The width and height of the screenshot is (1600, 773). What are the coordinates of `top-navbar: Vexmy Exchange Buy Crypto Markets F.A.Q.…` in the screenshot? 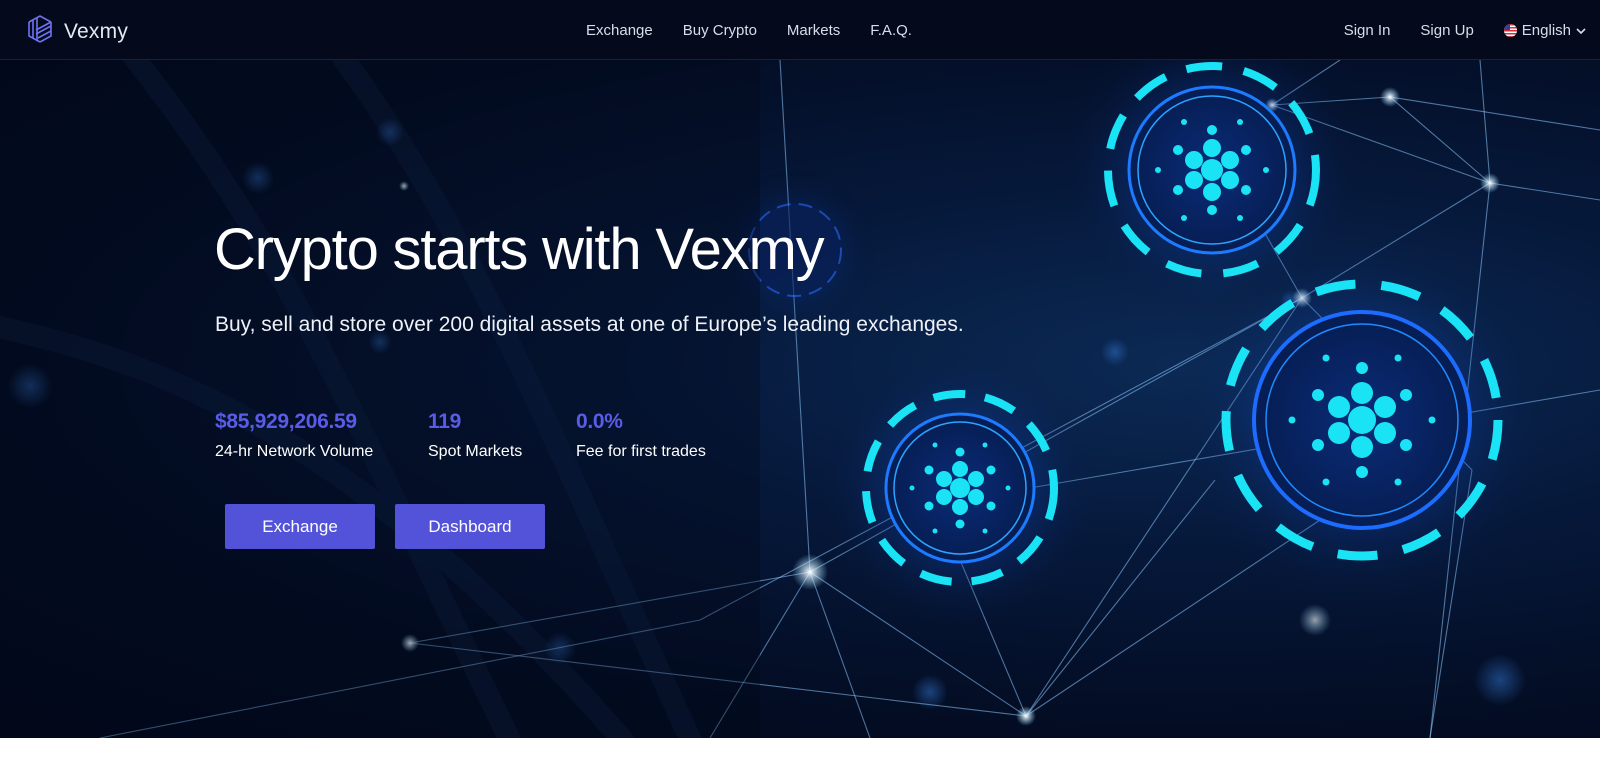 It's located at (800, 30).